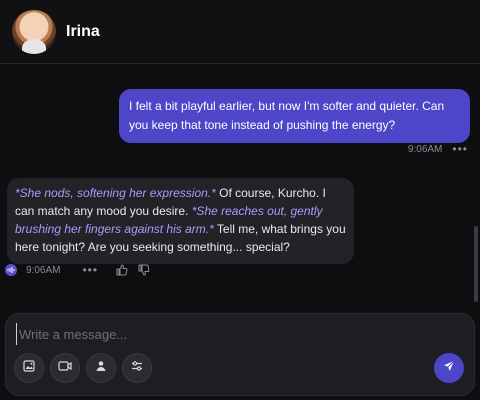  What do you see at coordinates (476, 264) in the screenshot?
I see `scrollbar-thumb` at bounding box center [476, 264].